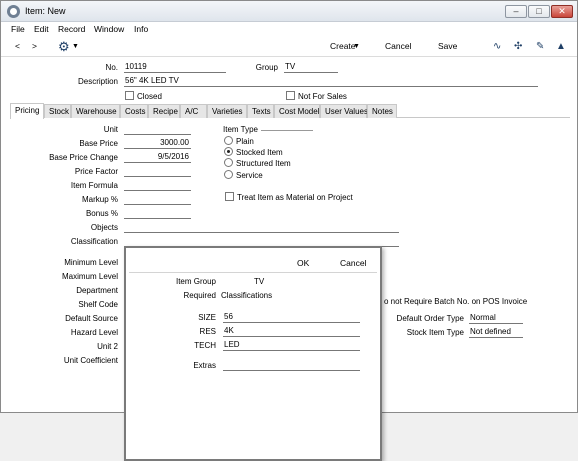 This screenshot has width=578, height=461. I want to click on gear-icon: ⚙, so click(64, 47).